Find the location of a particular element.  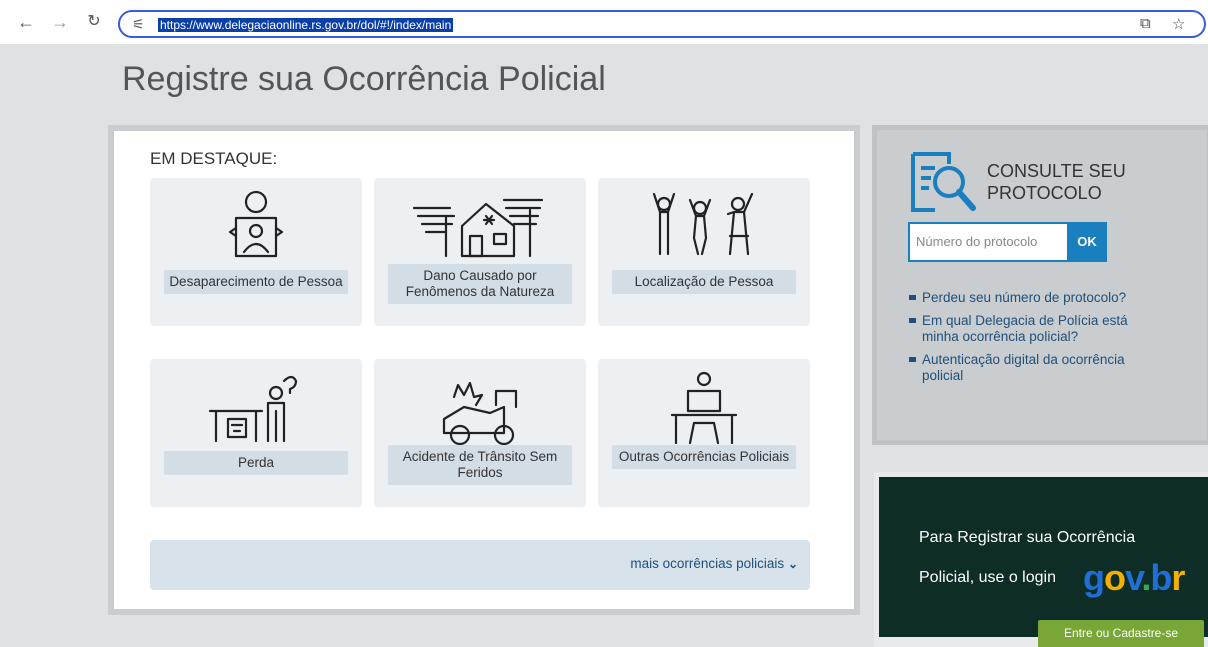

more-occurrences-link: mais ocorrências policiais ⌄ is located at coordinates (714, 563).